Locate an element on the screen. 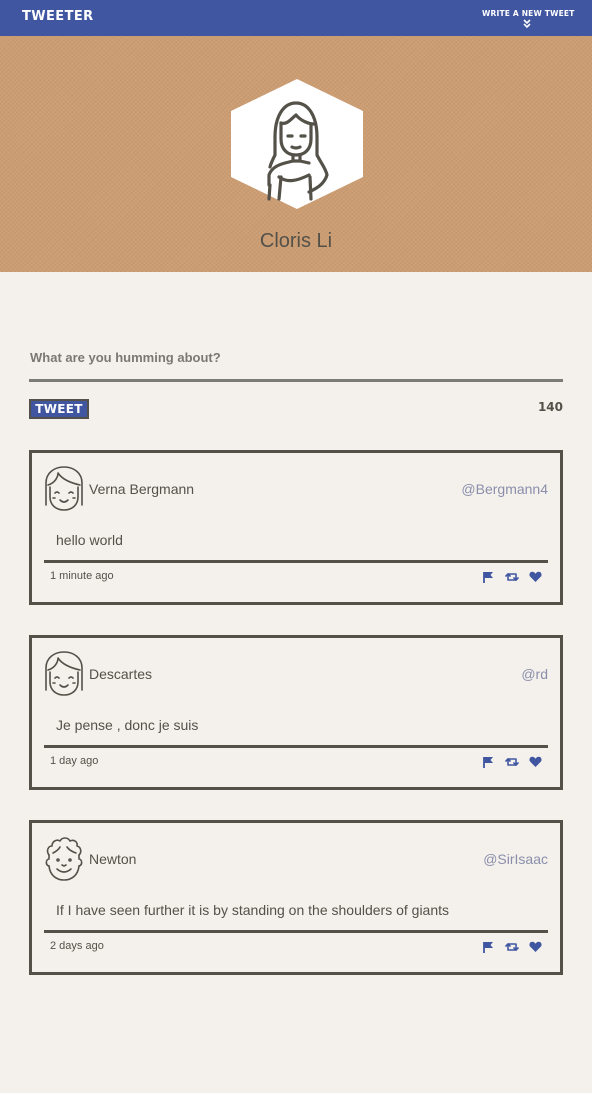  tweet-composer: TWEET 140 is located at coordinates (296, 379).